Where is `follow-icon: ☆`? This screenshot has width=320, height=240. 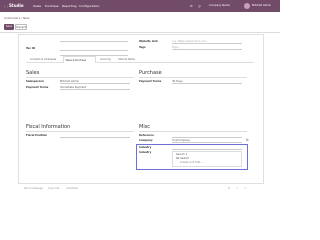
follow-icon: ☆ is located at coordinates (237, 188).